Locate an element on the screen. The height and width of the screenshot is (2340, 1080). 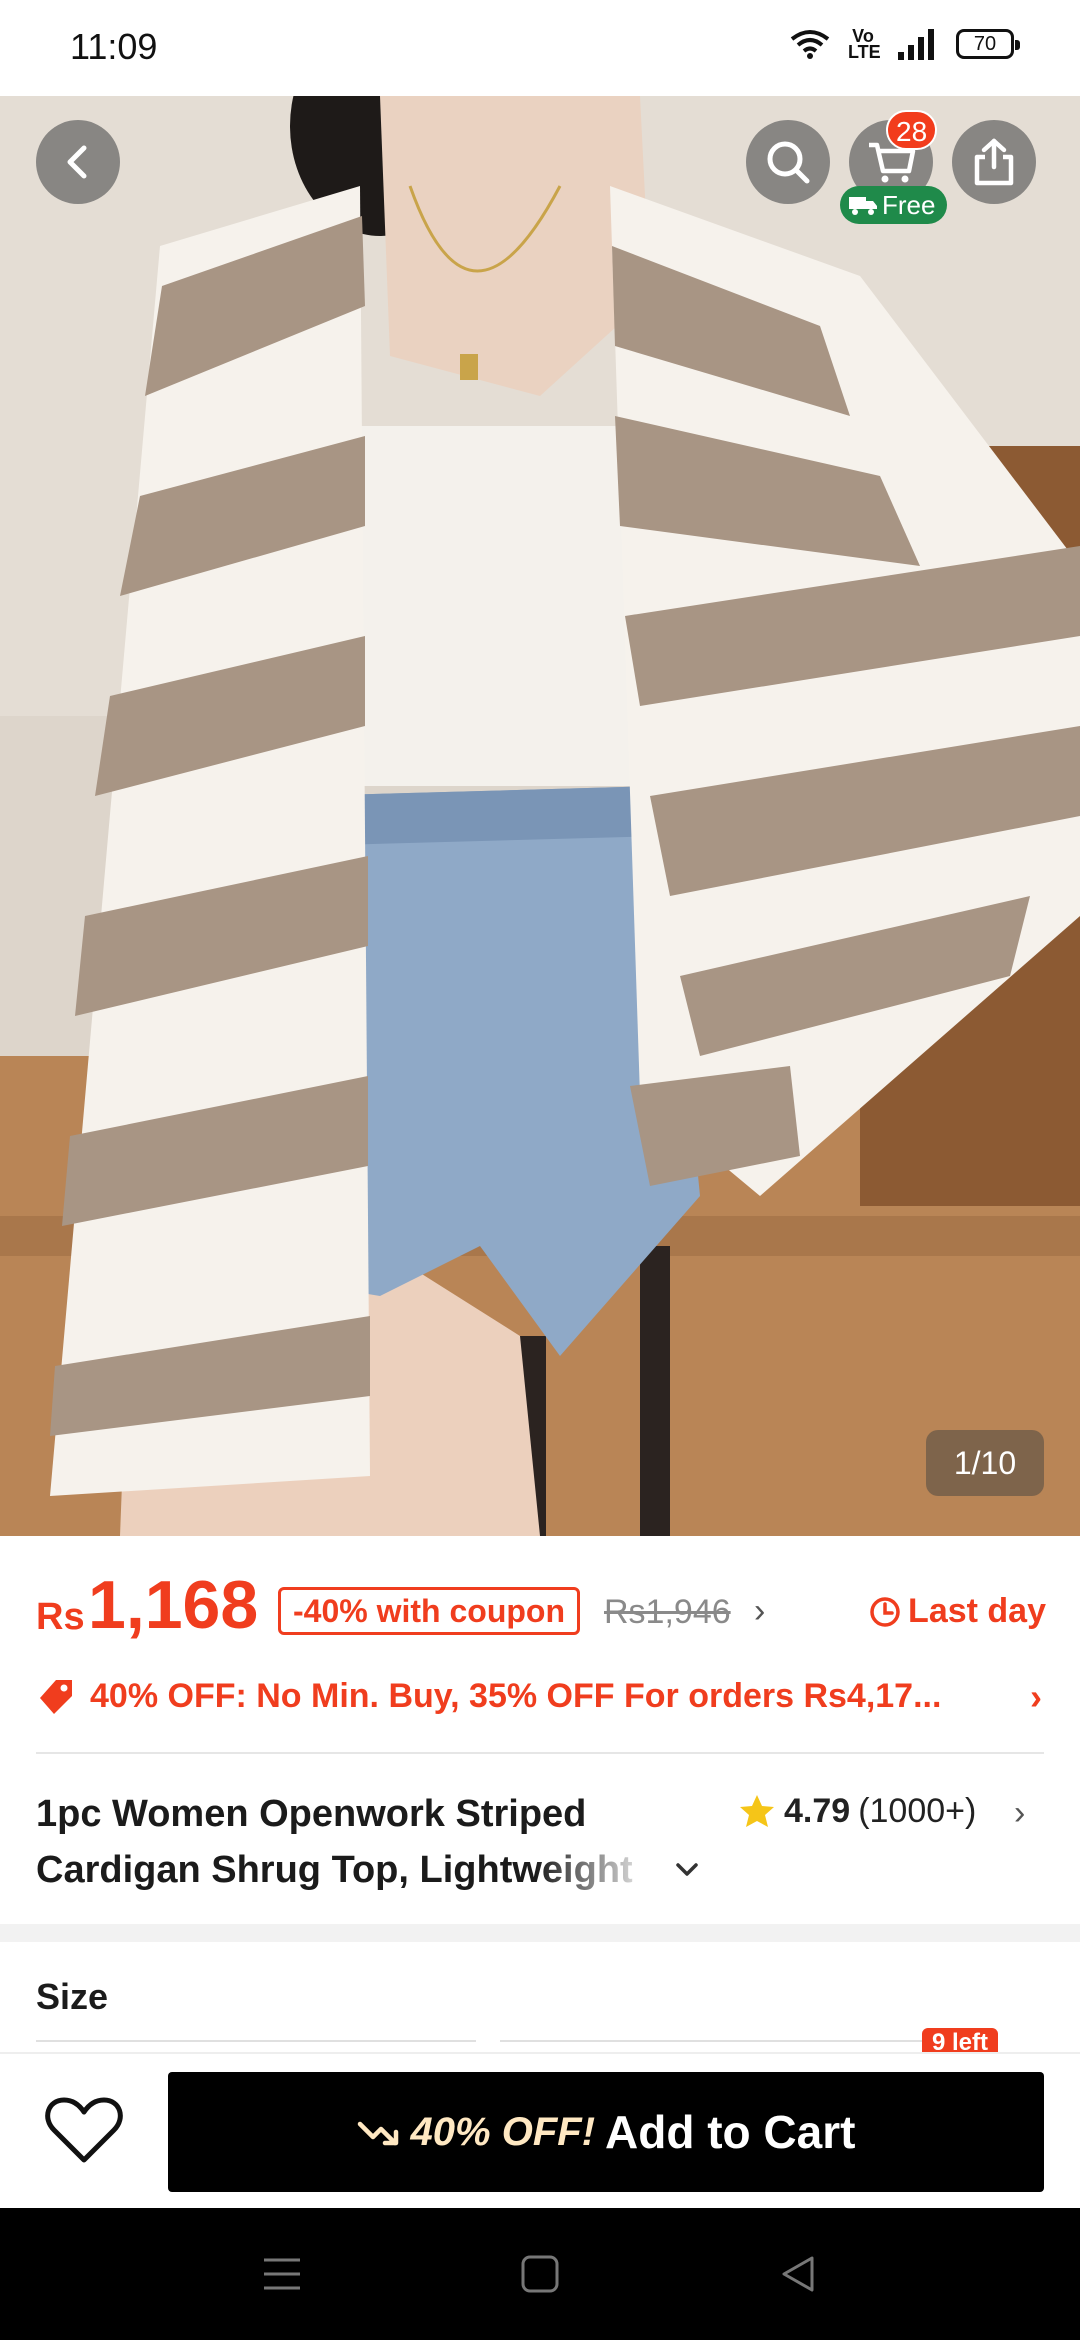
cart-discount-label: 40% OFF! is located at coordinates (503, 2131).